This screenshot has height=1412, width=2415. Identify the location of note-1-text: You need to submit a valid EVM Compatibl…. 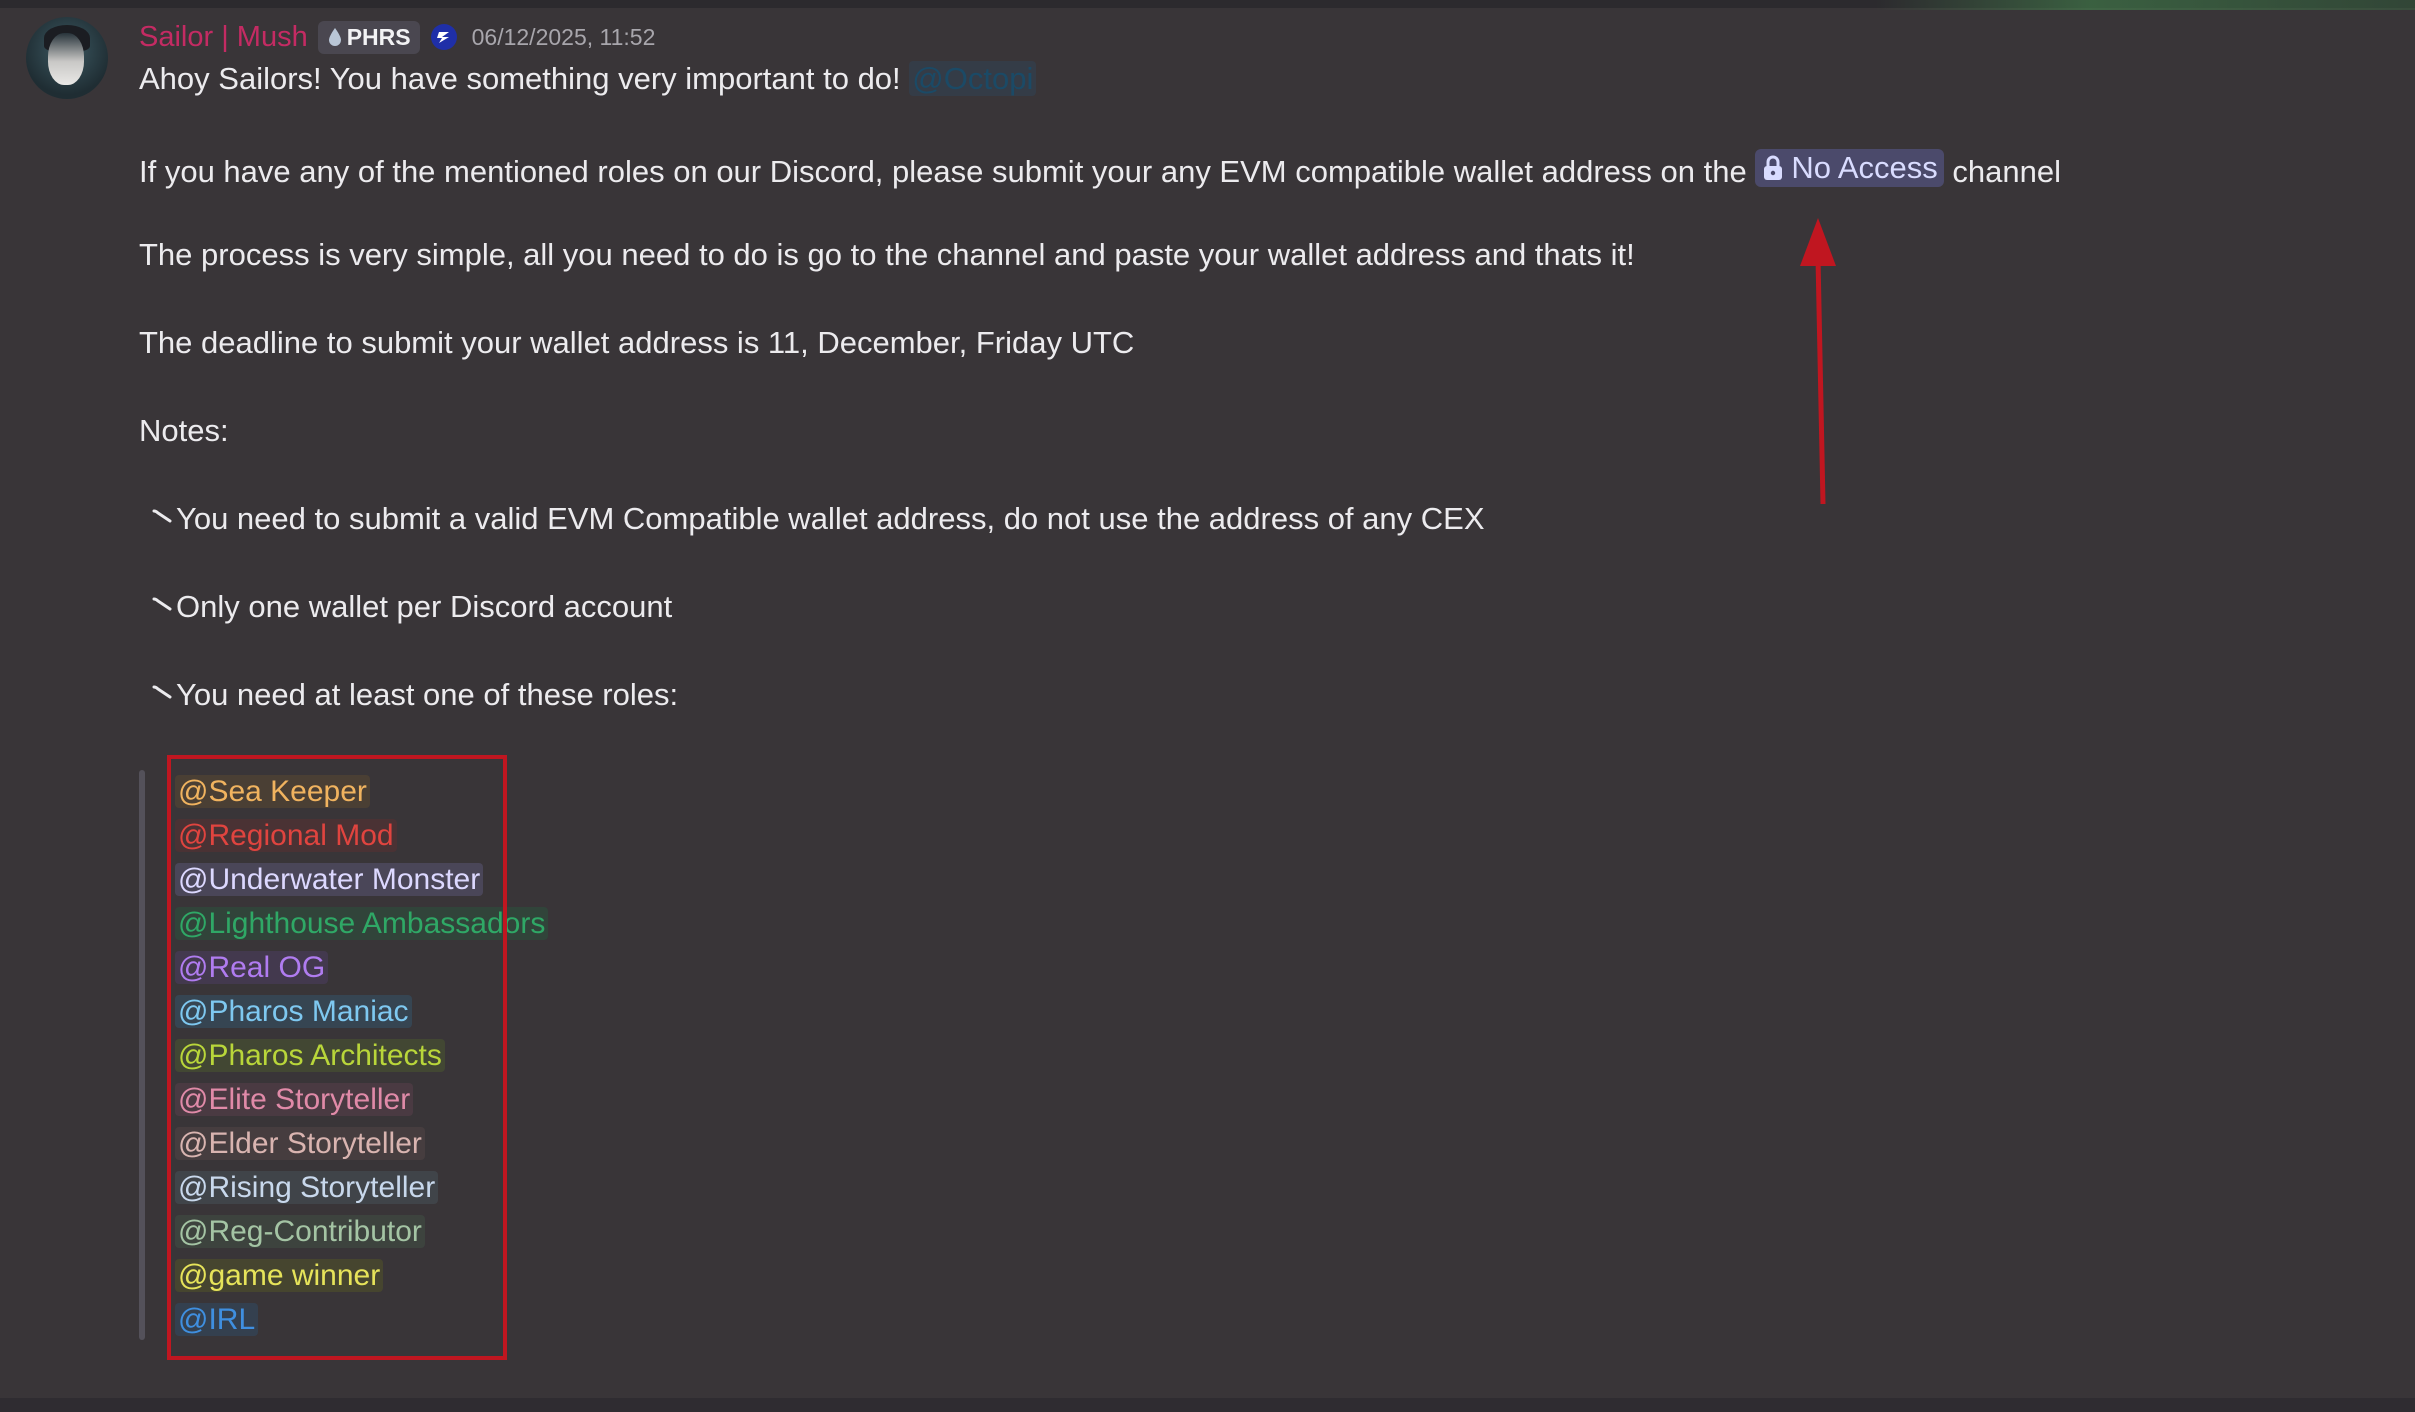
(830, 518).